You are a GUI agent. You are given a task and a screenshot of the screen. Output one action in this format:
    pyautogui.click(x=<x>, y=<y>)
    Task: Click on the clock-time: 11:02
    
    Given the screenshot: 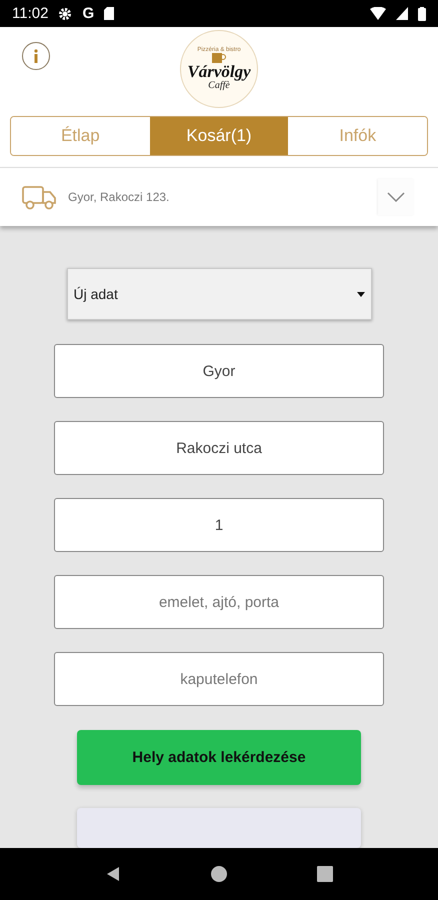 What is the action you would take?
    pyautogui.click(x=30, y=13)
    